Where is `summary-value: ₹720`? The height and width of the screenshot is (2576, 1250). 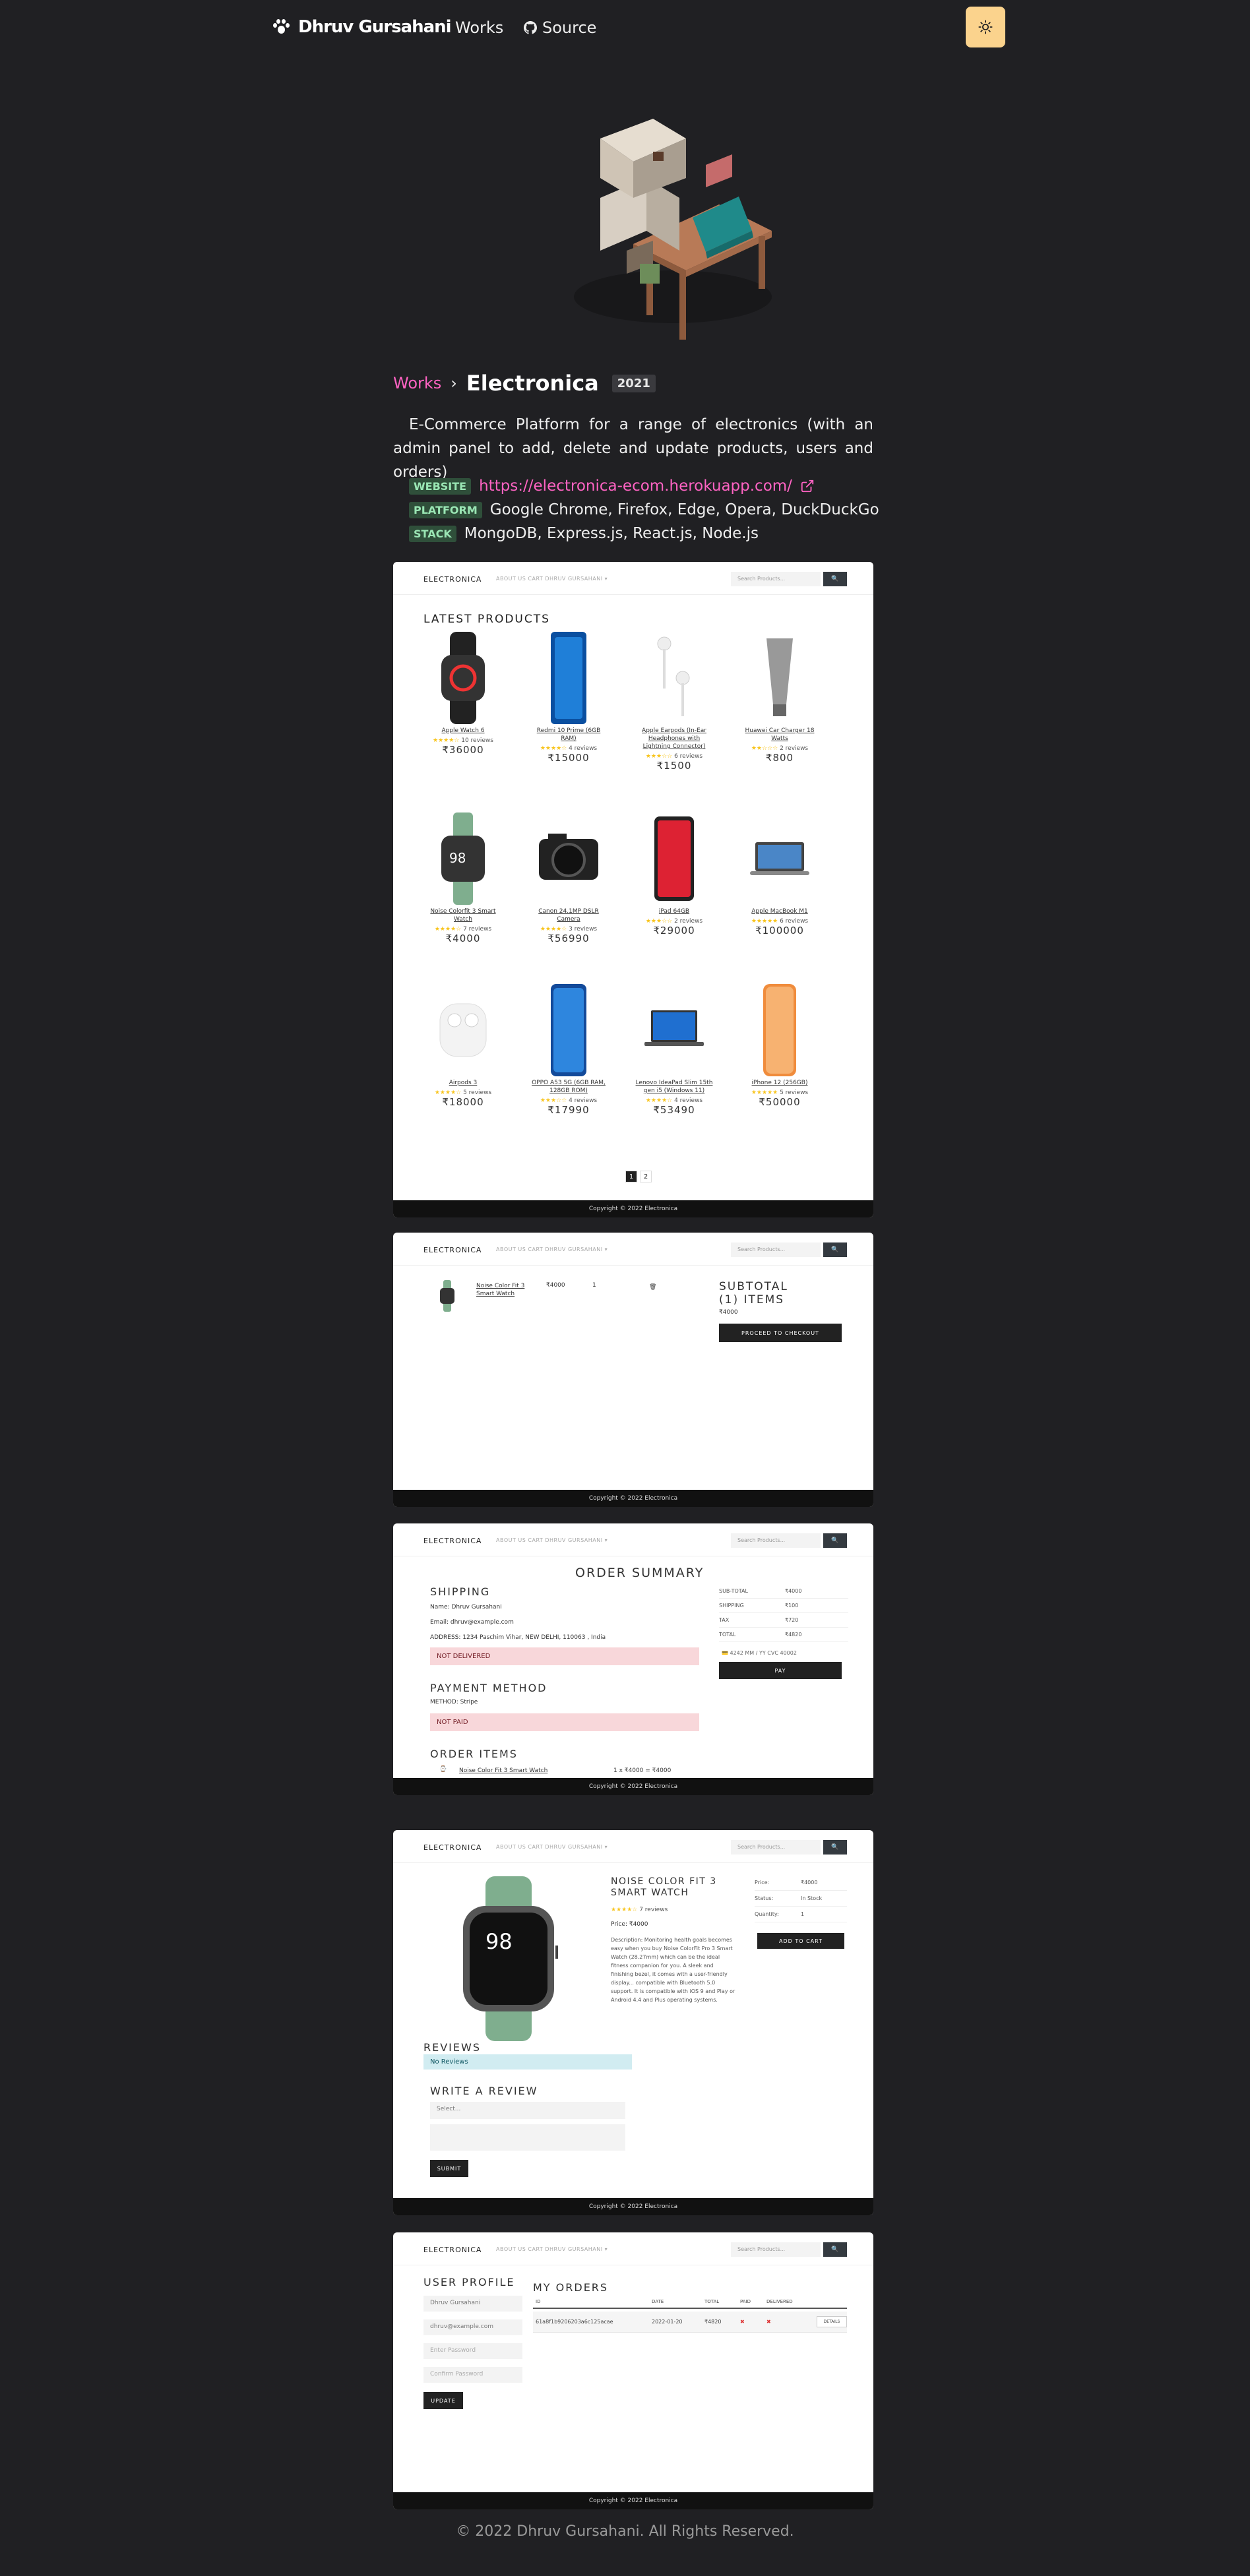 summary-value: ₹720 is located at coordinates (792, 1620).